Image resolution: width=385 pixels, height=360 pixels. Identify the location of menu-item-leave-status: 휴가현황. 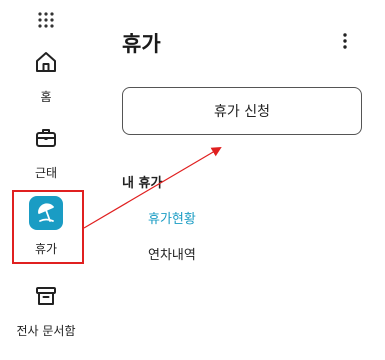
(172, 217).